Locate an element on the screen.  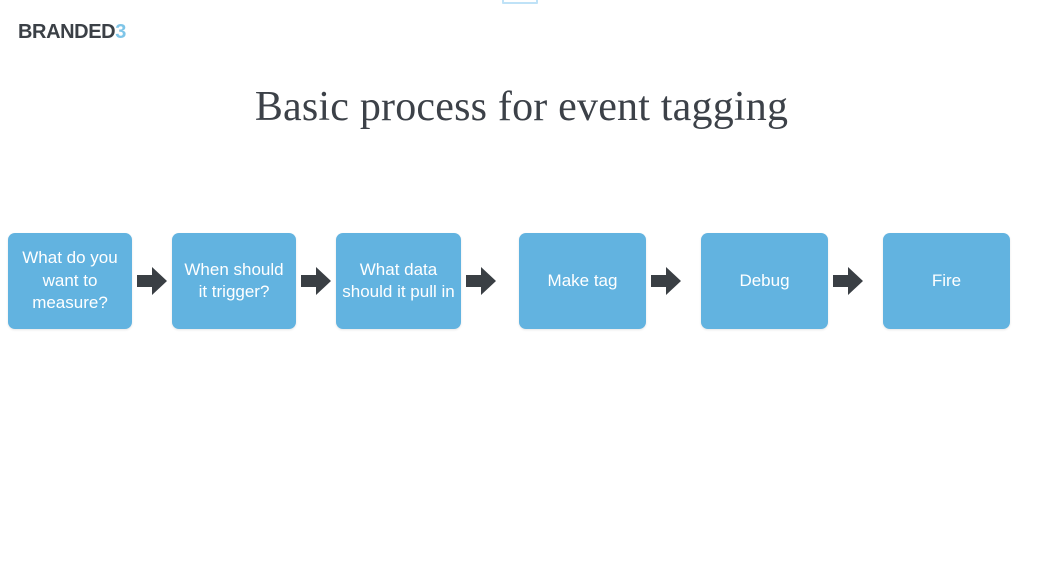
process-step-3-label: What data should it pull in is located at coordinates (398, 280).